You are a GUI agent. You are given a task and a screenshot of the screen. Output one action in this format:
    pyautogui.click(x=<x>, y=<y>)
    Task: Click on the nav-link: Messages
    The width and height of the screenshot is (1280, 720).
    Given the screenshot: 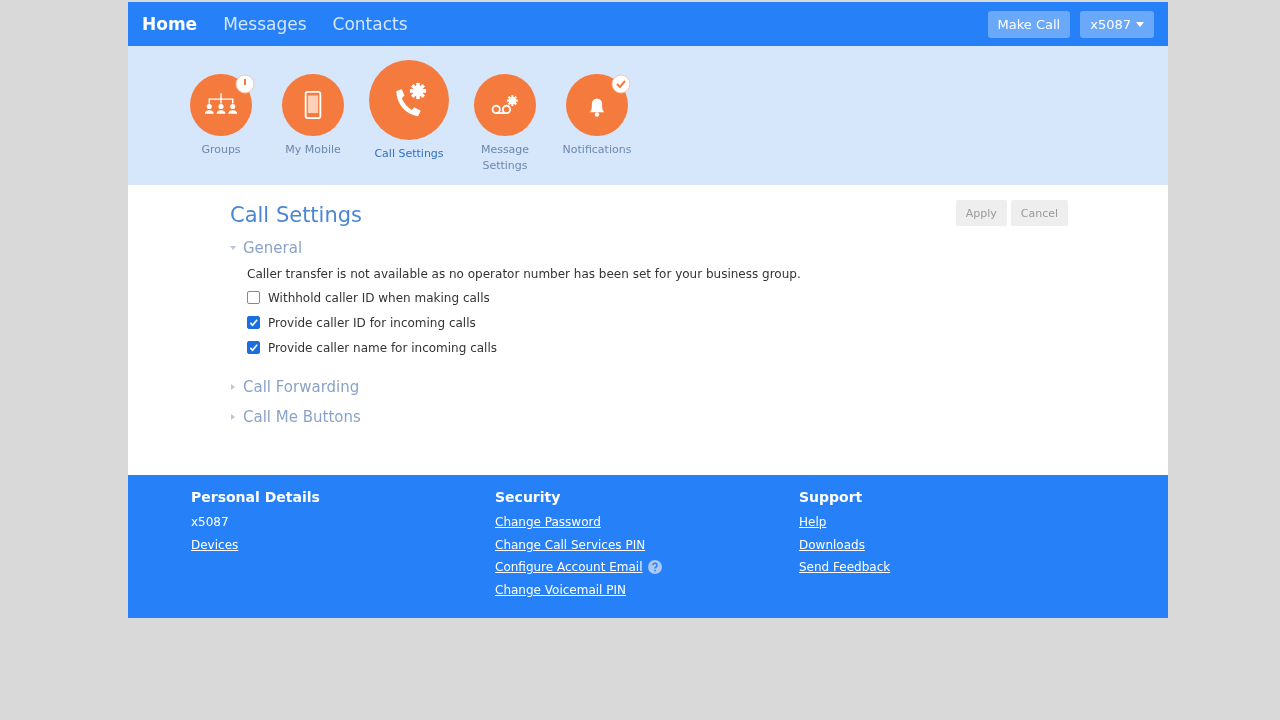 What is the action you would take?
    pyautogui.click(x=265, y=24)
    